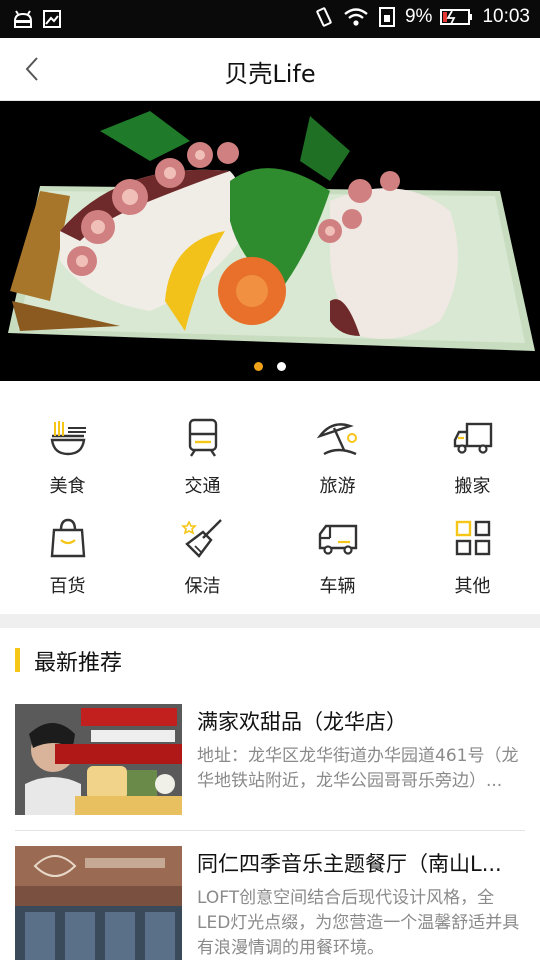 This screenshot has width=540, height=961. What do you see at coordinates (17, 660) in the screenshot?
I see `section-accent-bar` at bounding box center [17, 660].